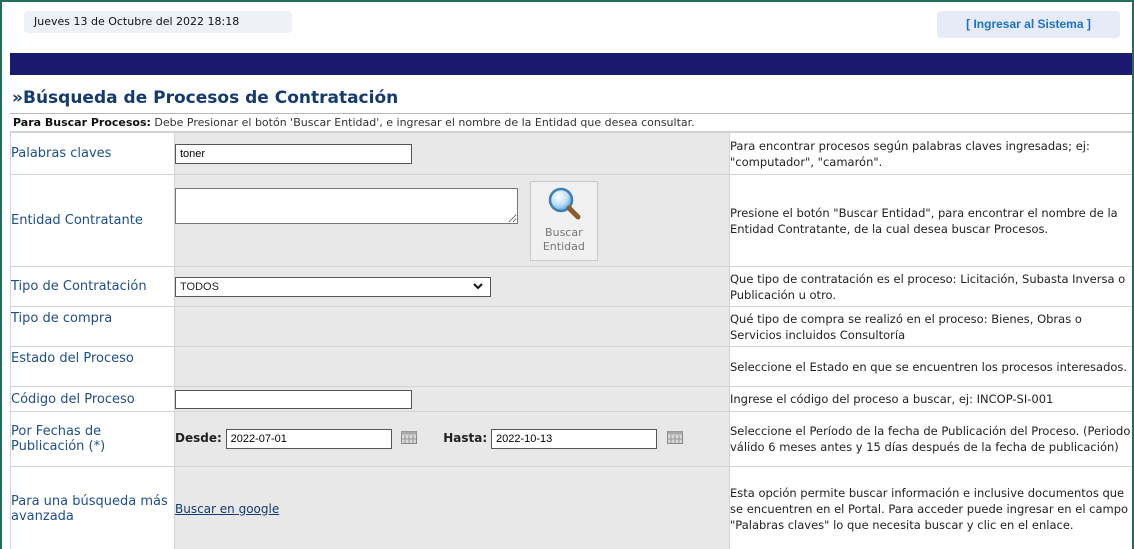  I want to click on purchase-type-cell, so click(452, 326).